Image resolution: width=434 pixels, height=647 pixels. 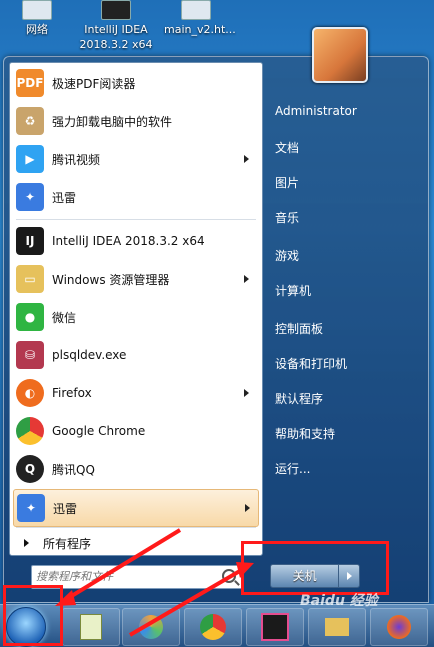 What do you see at coordinates (135, 159) in the screenshot?
I see `program-item: ▶ 腾讯视频` at bounding box center [135, 159].